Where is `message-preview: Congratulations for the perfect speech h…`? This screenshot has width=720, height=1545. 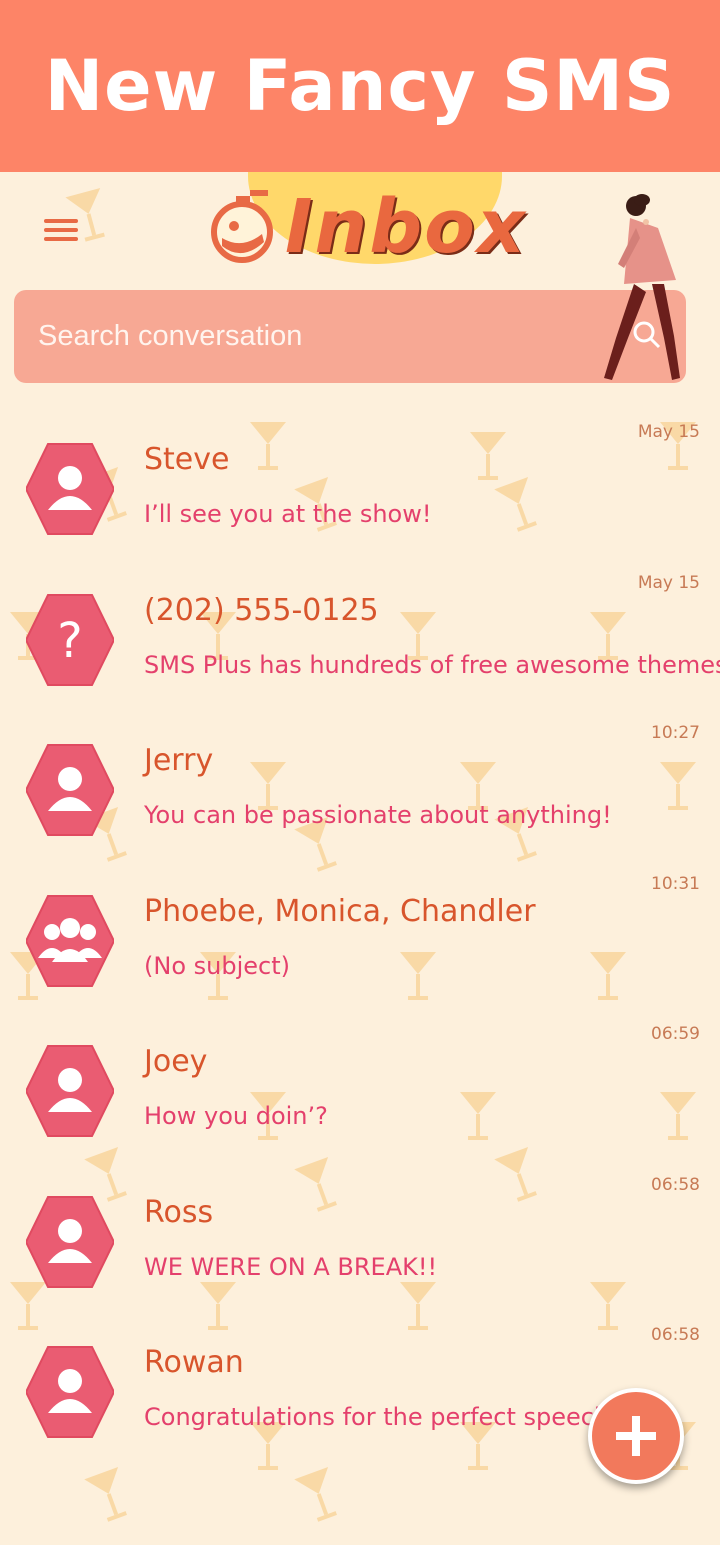 message-preview: Congratulations for the perfect speech h… is located at coordinates (395, 1417).